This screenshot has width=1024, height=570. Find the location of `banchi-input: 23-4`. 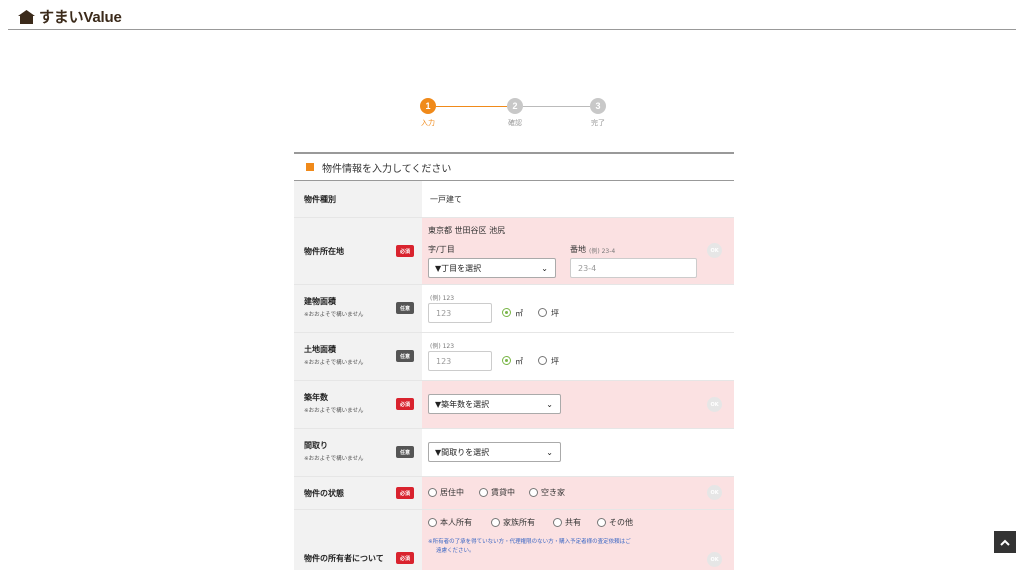

banchi-input: 23-4 is located at coordinates (633, 268).